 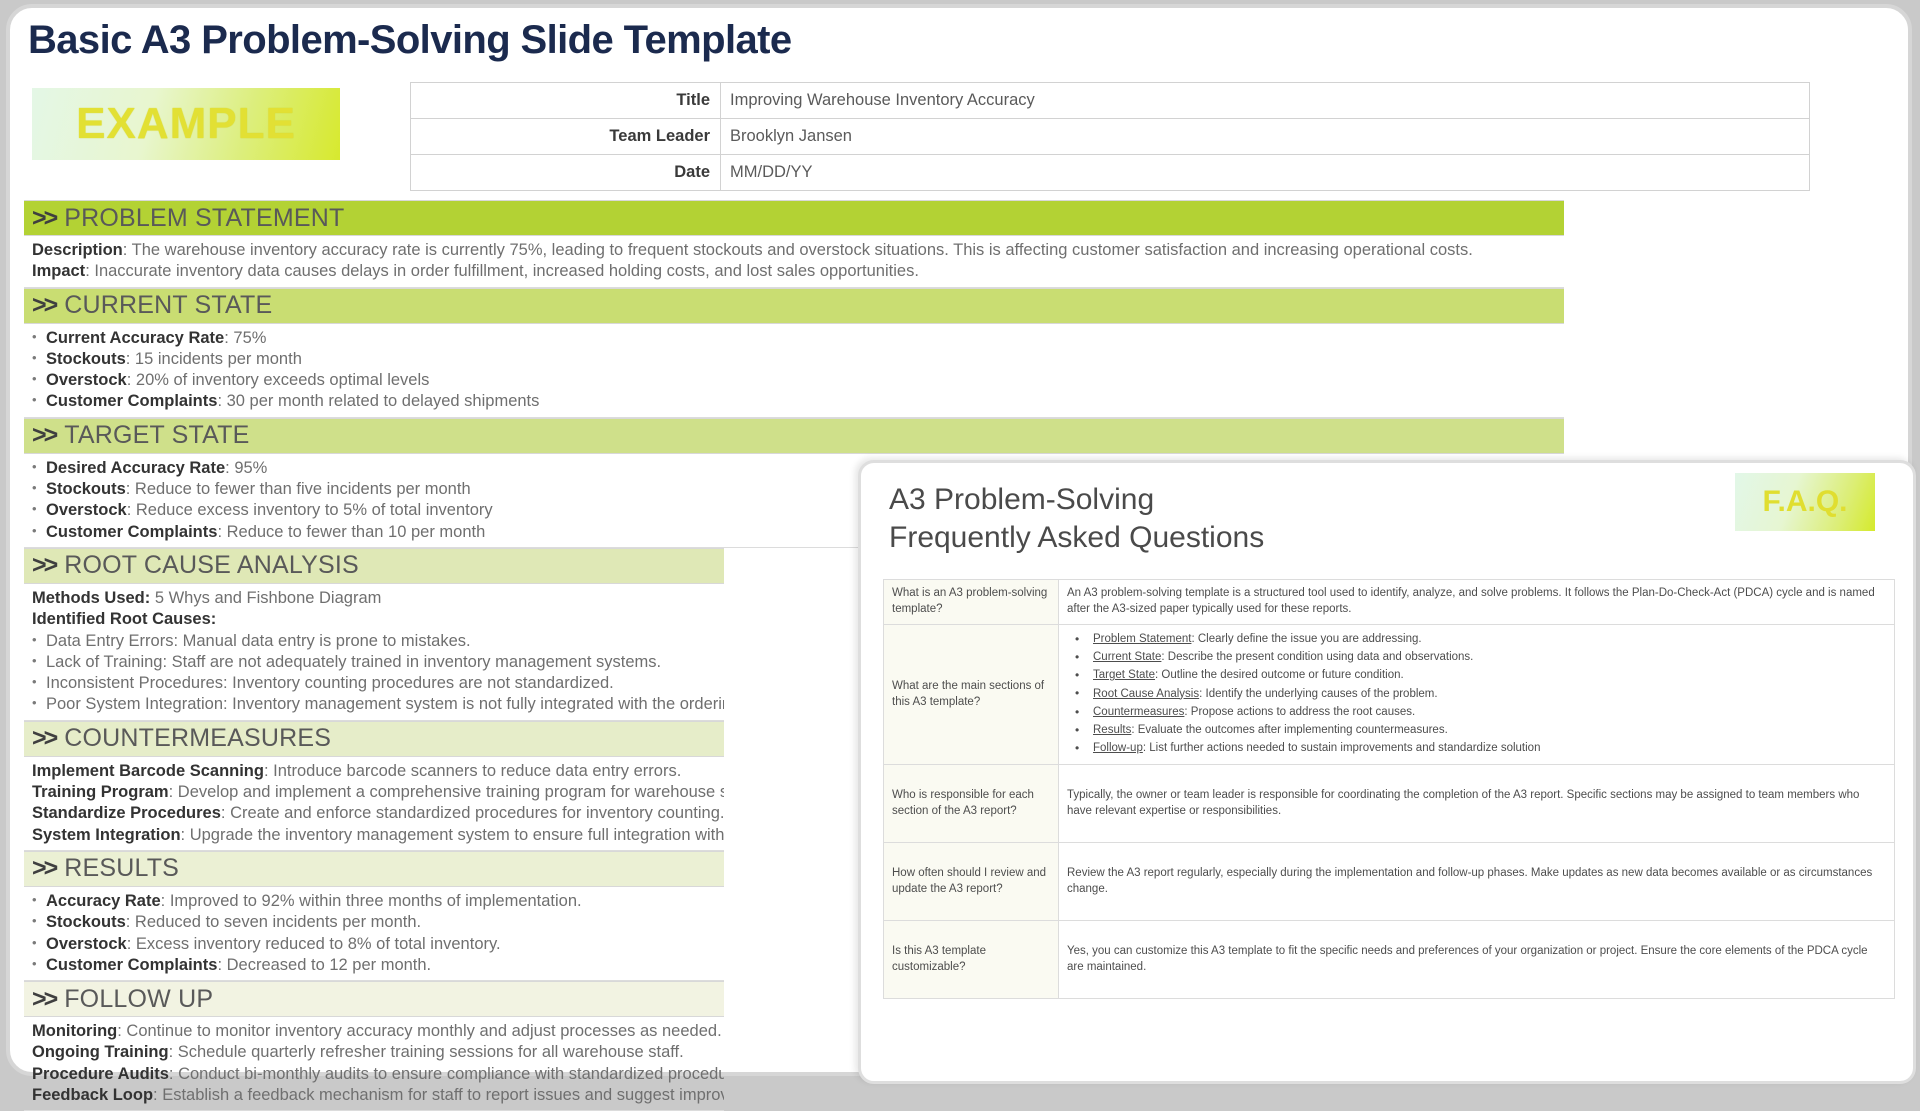 I want to click on list-item-label: Ongoing Training, so click(x=100, y=1052).